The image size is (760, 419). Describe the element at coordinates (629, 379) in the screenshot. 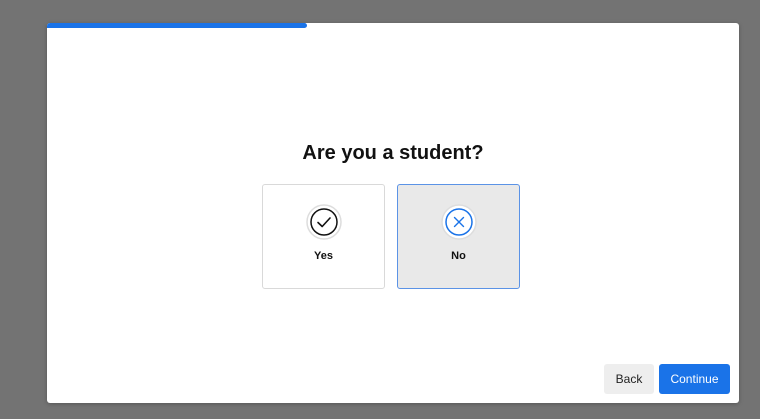

I see `back-button: Back` at that location.